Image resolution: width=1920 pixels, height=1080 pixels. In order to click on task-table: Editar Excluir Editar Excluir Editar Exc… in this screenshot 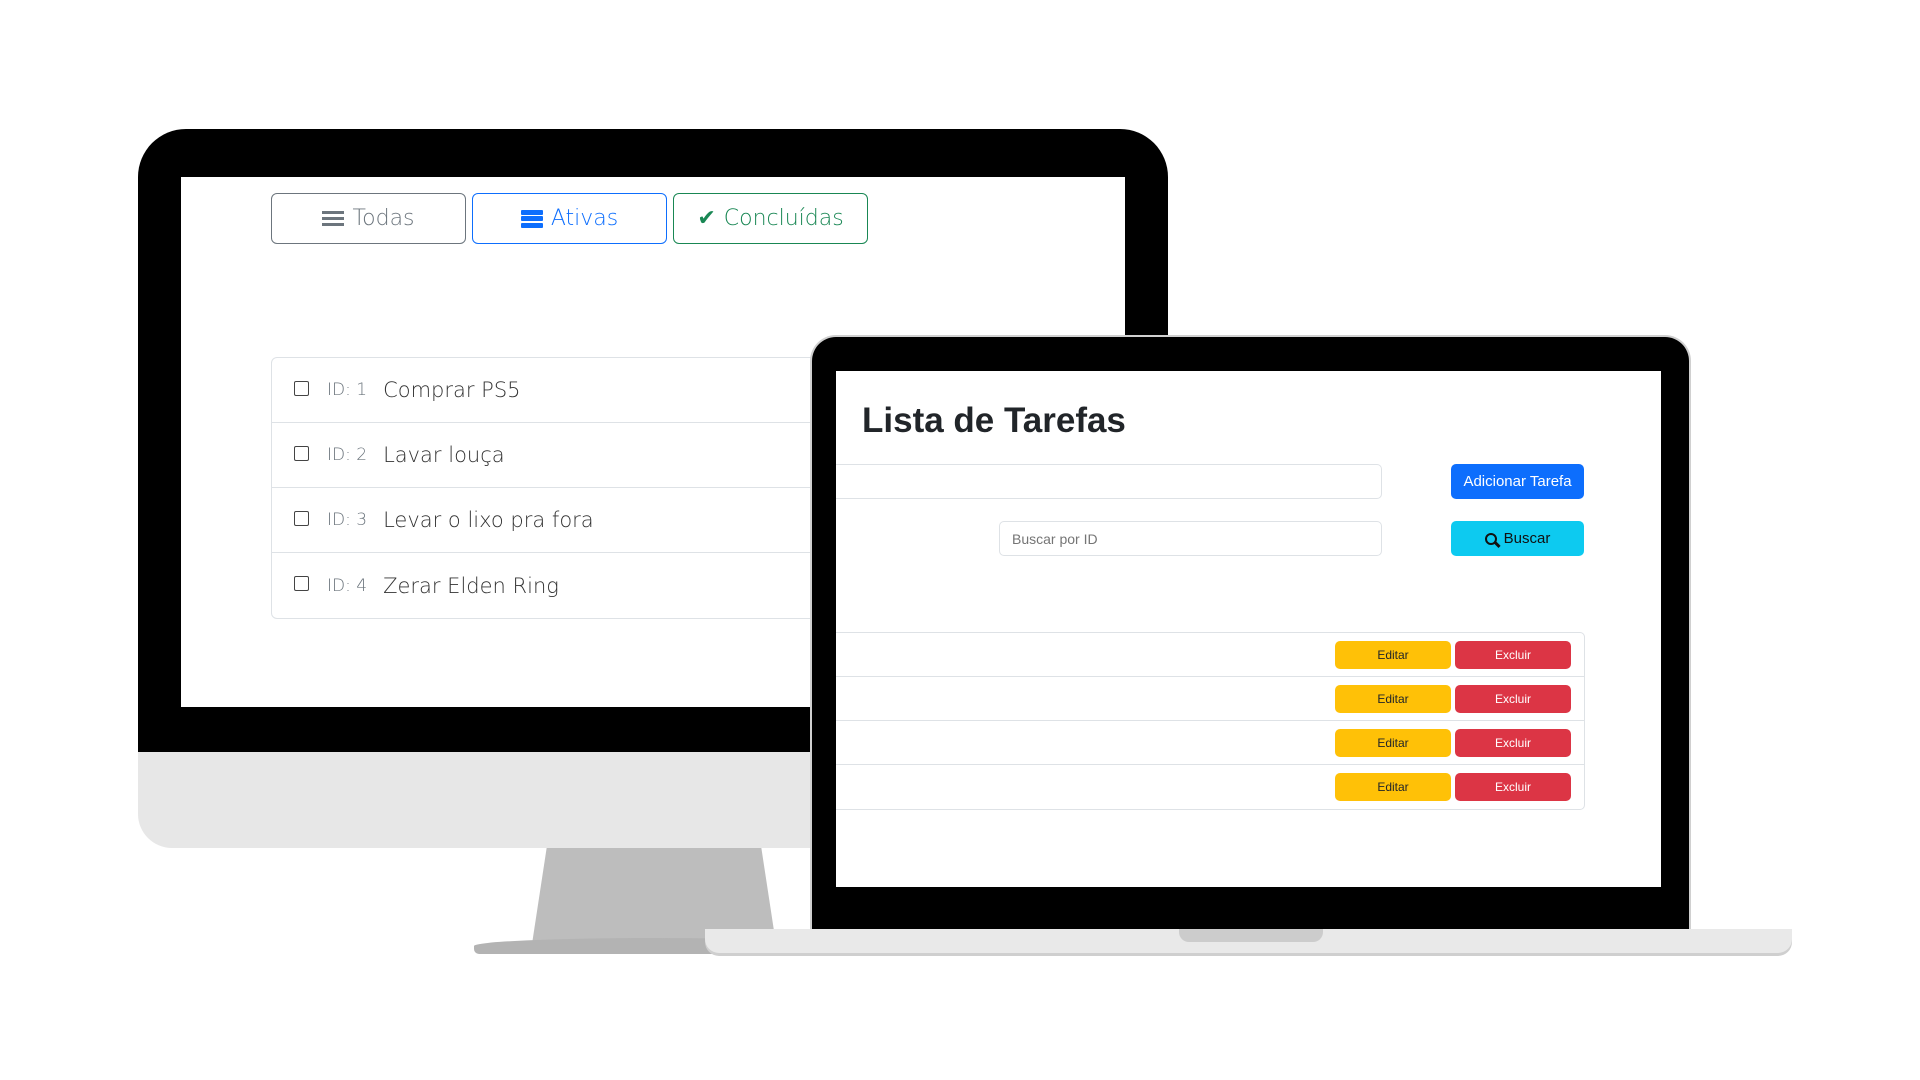, I will do `click(1210, 721)`.